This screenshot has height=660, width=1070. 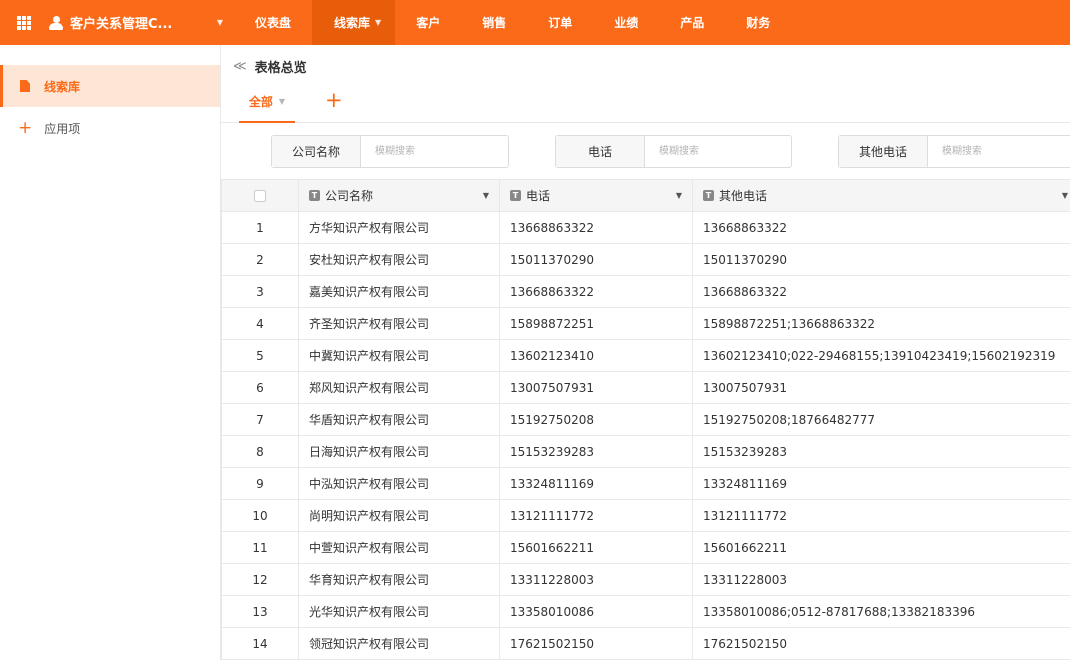 I want to click on row-index: 10, so click(x=260, y=515).